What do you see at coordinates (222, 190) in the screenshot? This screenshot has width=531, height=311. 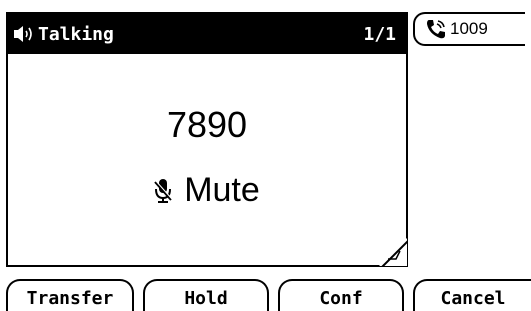 I see `mute-label: Mute` at bounding box center [222, 190].